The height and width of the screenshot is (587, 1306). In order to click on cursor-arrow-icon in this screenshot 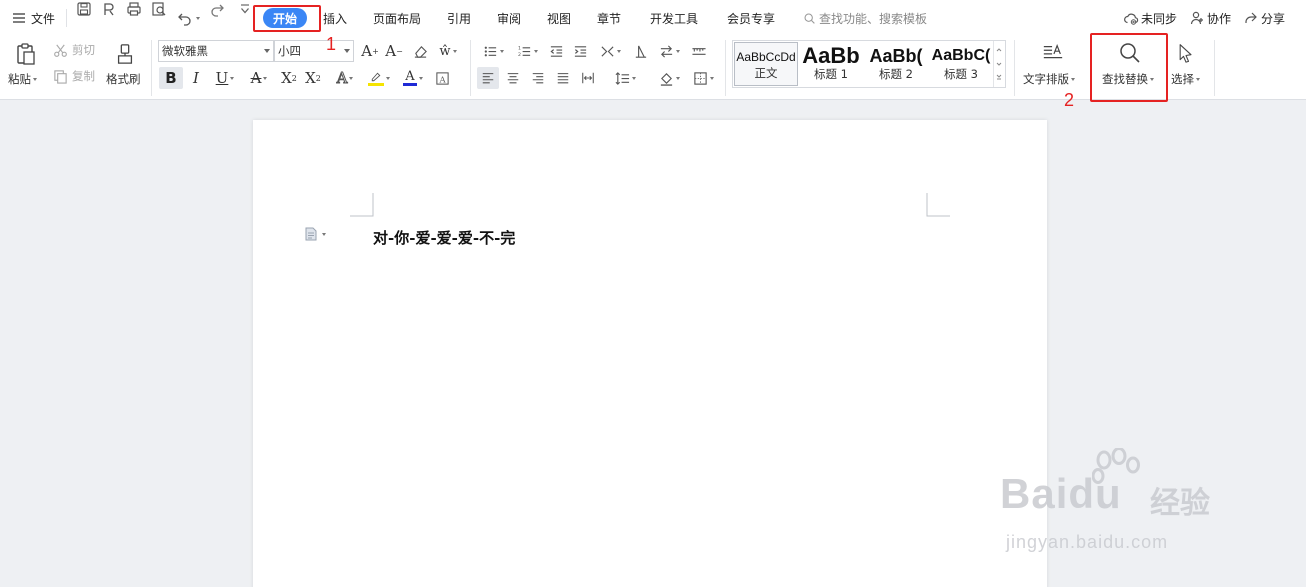, I will do `click(1186, 53)`.